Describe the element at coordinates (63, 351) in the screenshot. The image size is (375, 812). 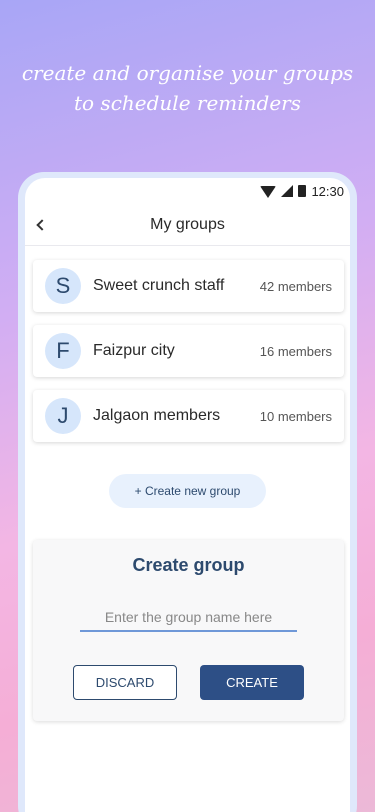
I see `group-avatar: F` at that location.